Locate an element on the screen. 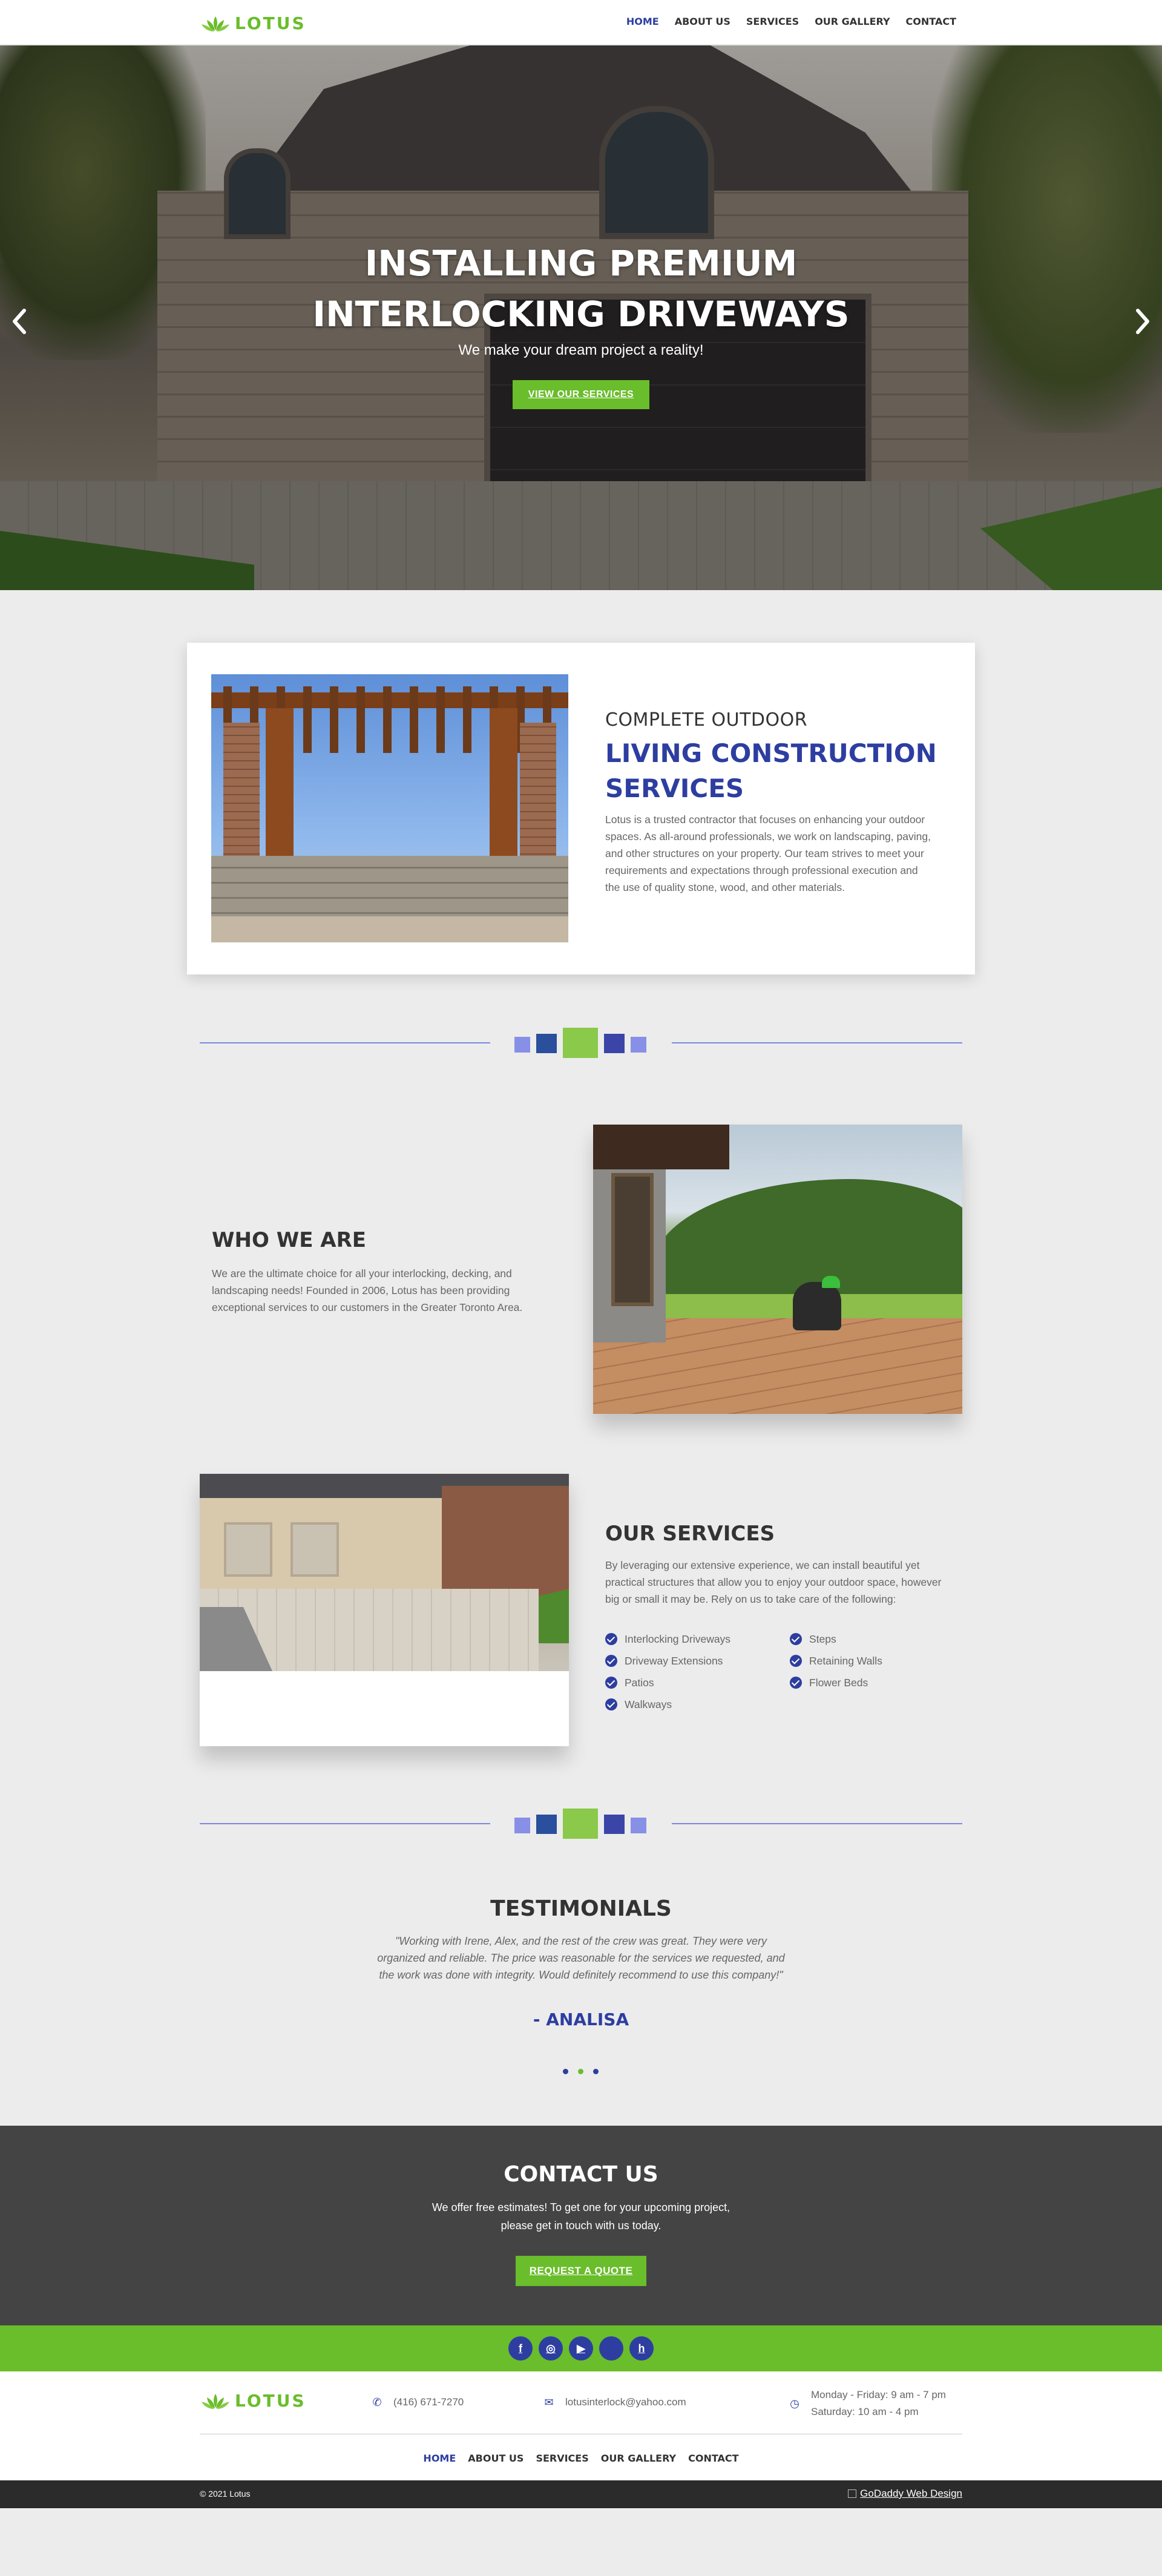  deck-builder-photo is located at coordinates (777, 1269).